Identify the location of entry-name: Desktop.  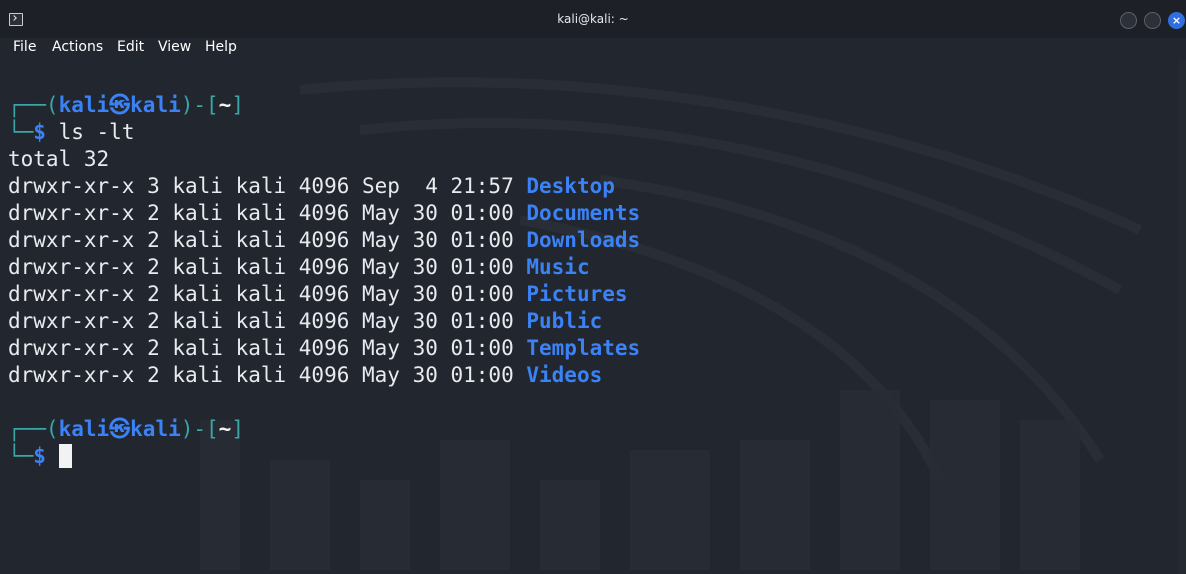
(570, 186).